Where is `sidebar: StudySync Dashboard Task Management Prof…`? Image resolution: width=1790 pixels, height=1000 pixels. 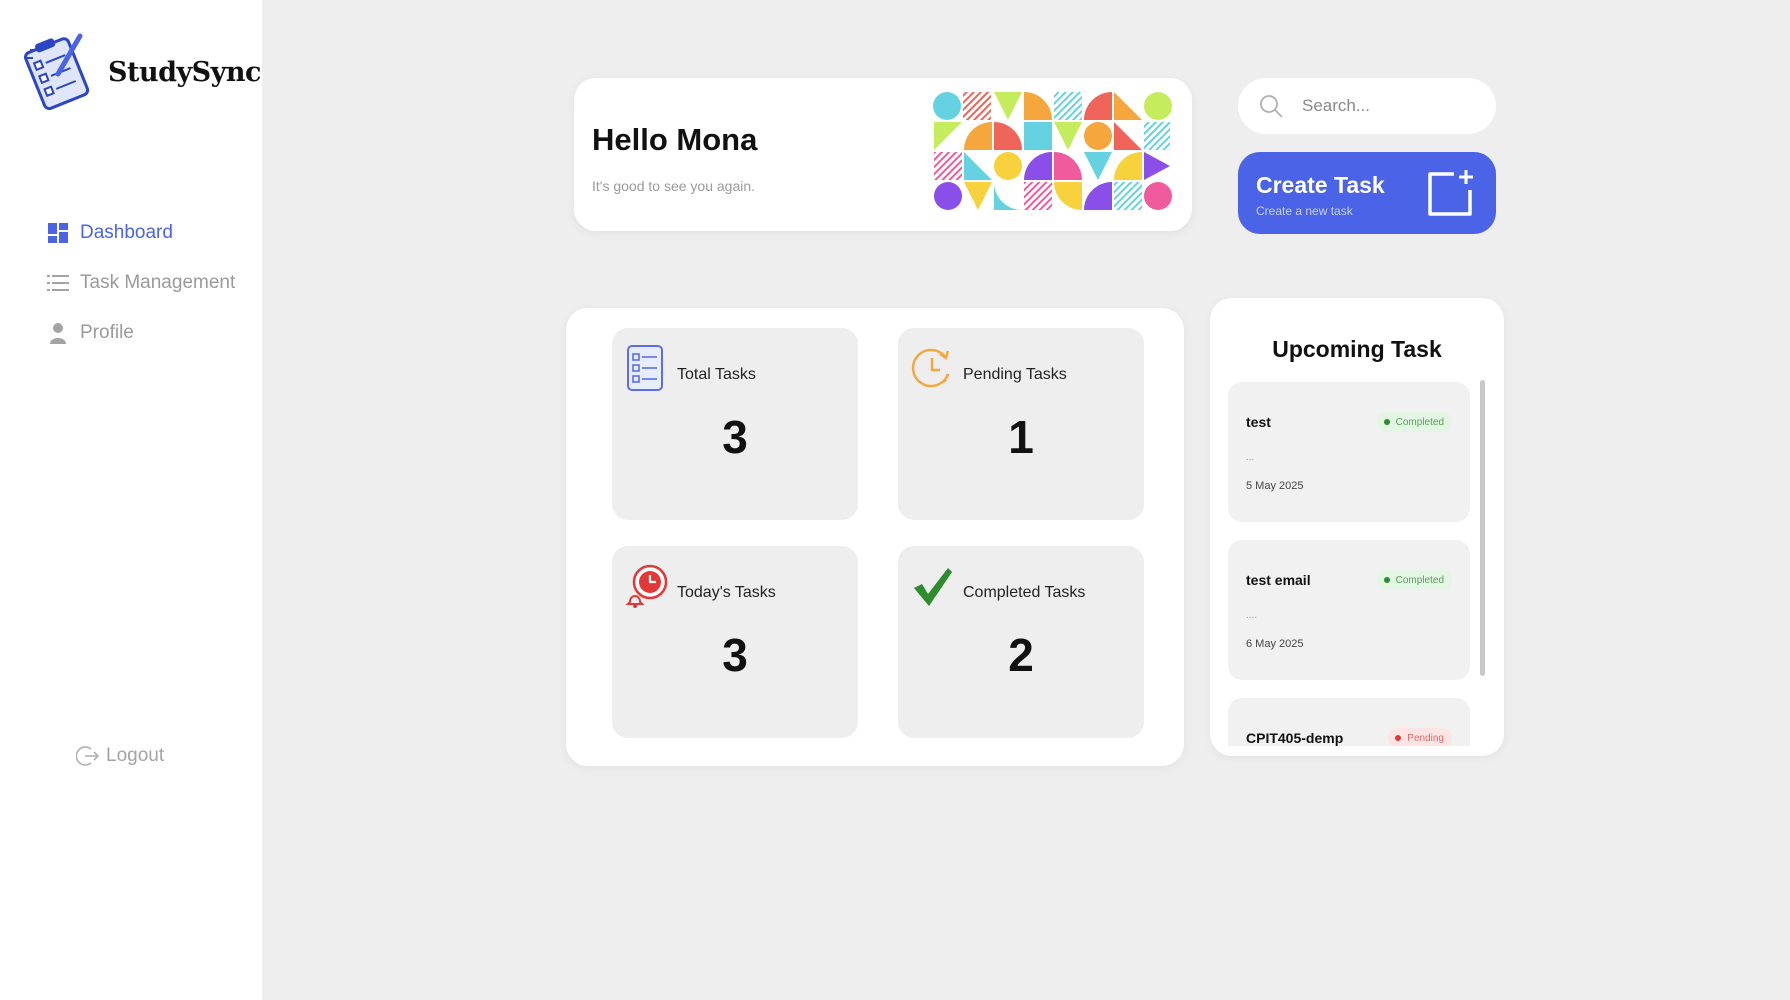
sidebar: StudySync Dashboard Task Management Prof… is located at coordinates (131, 500).